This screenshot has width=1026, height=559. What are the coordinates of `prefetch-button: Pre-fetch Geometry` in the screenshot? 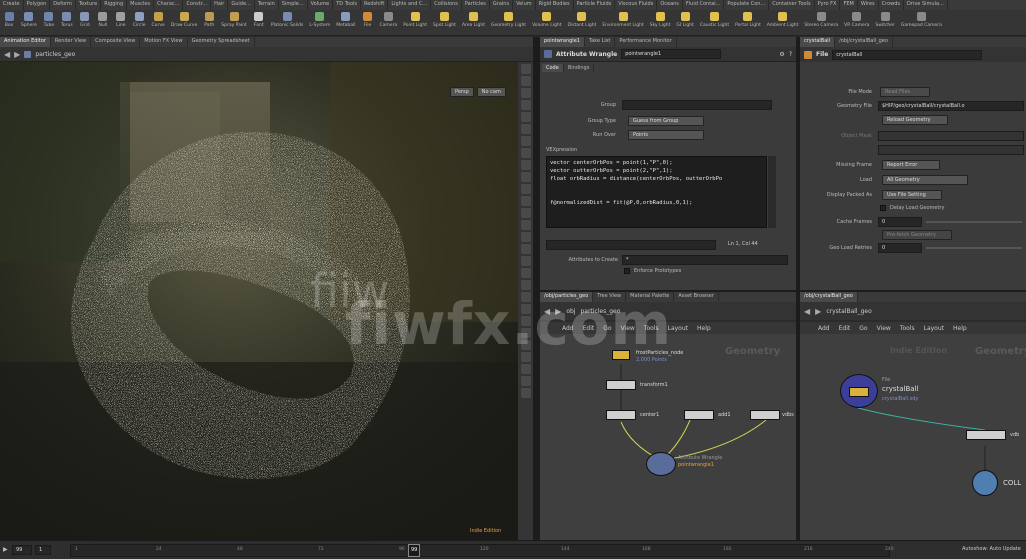 It's located at (917, 235).